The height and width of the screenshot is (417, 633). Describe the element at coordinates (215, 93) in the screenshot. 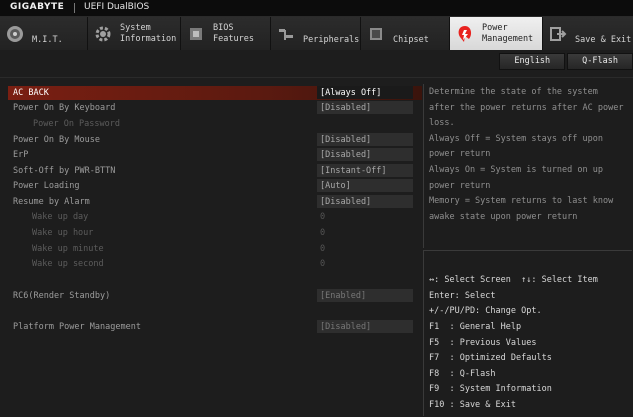

I see `setting-ac-back: AC BACK [Always Off]` at that location.